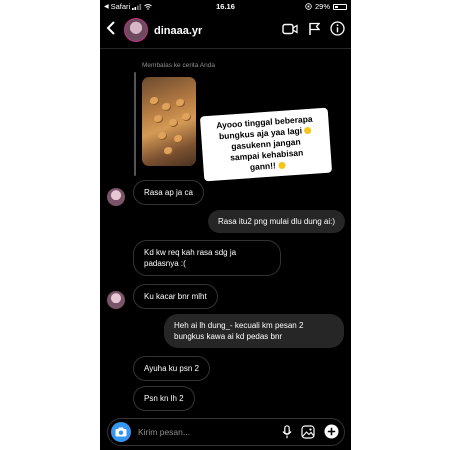  I want to click on flag-icon, so click(314, 29).